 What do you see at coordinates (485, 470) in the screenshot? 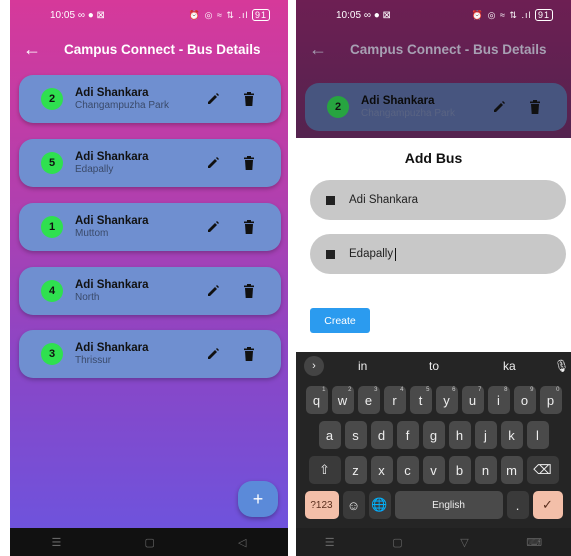
I see `key-n: n` at bounding box center [485, 470].